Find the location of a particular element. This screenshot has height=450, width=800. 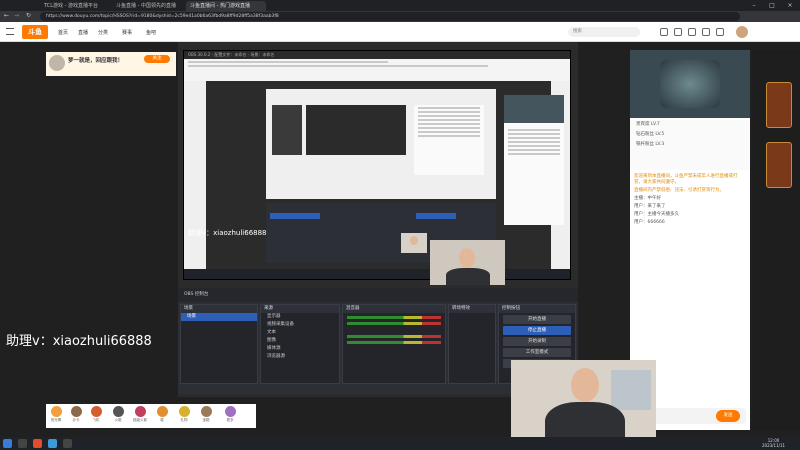

ad-banner is located at coordinates (690, 84).